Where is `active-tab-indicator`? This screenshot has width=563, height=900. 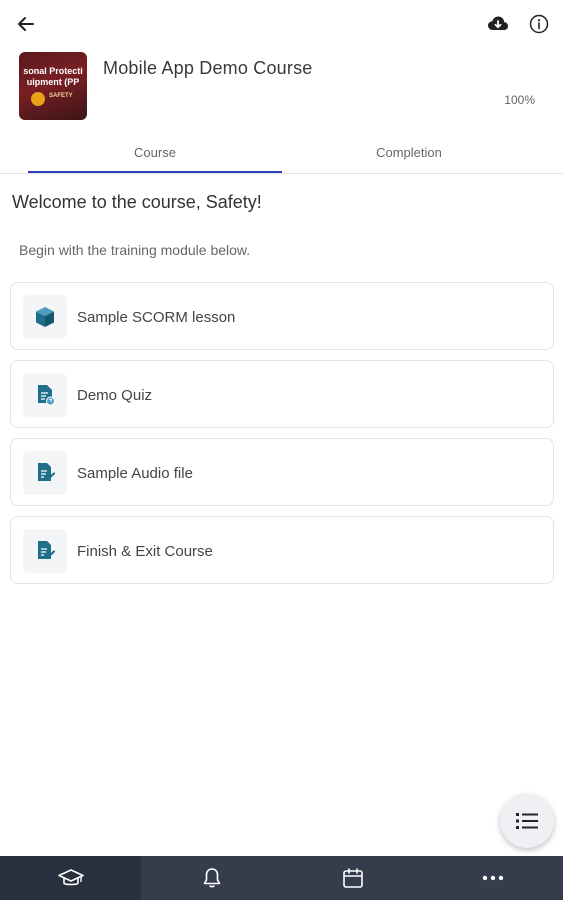
active-tab-indicator is located at coordinates (155, 172).